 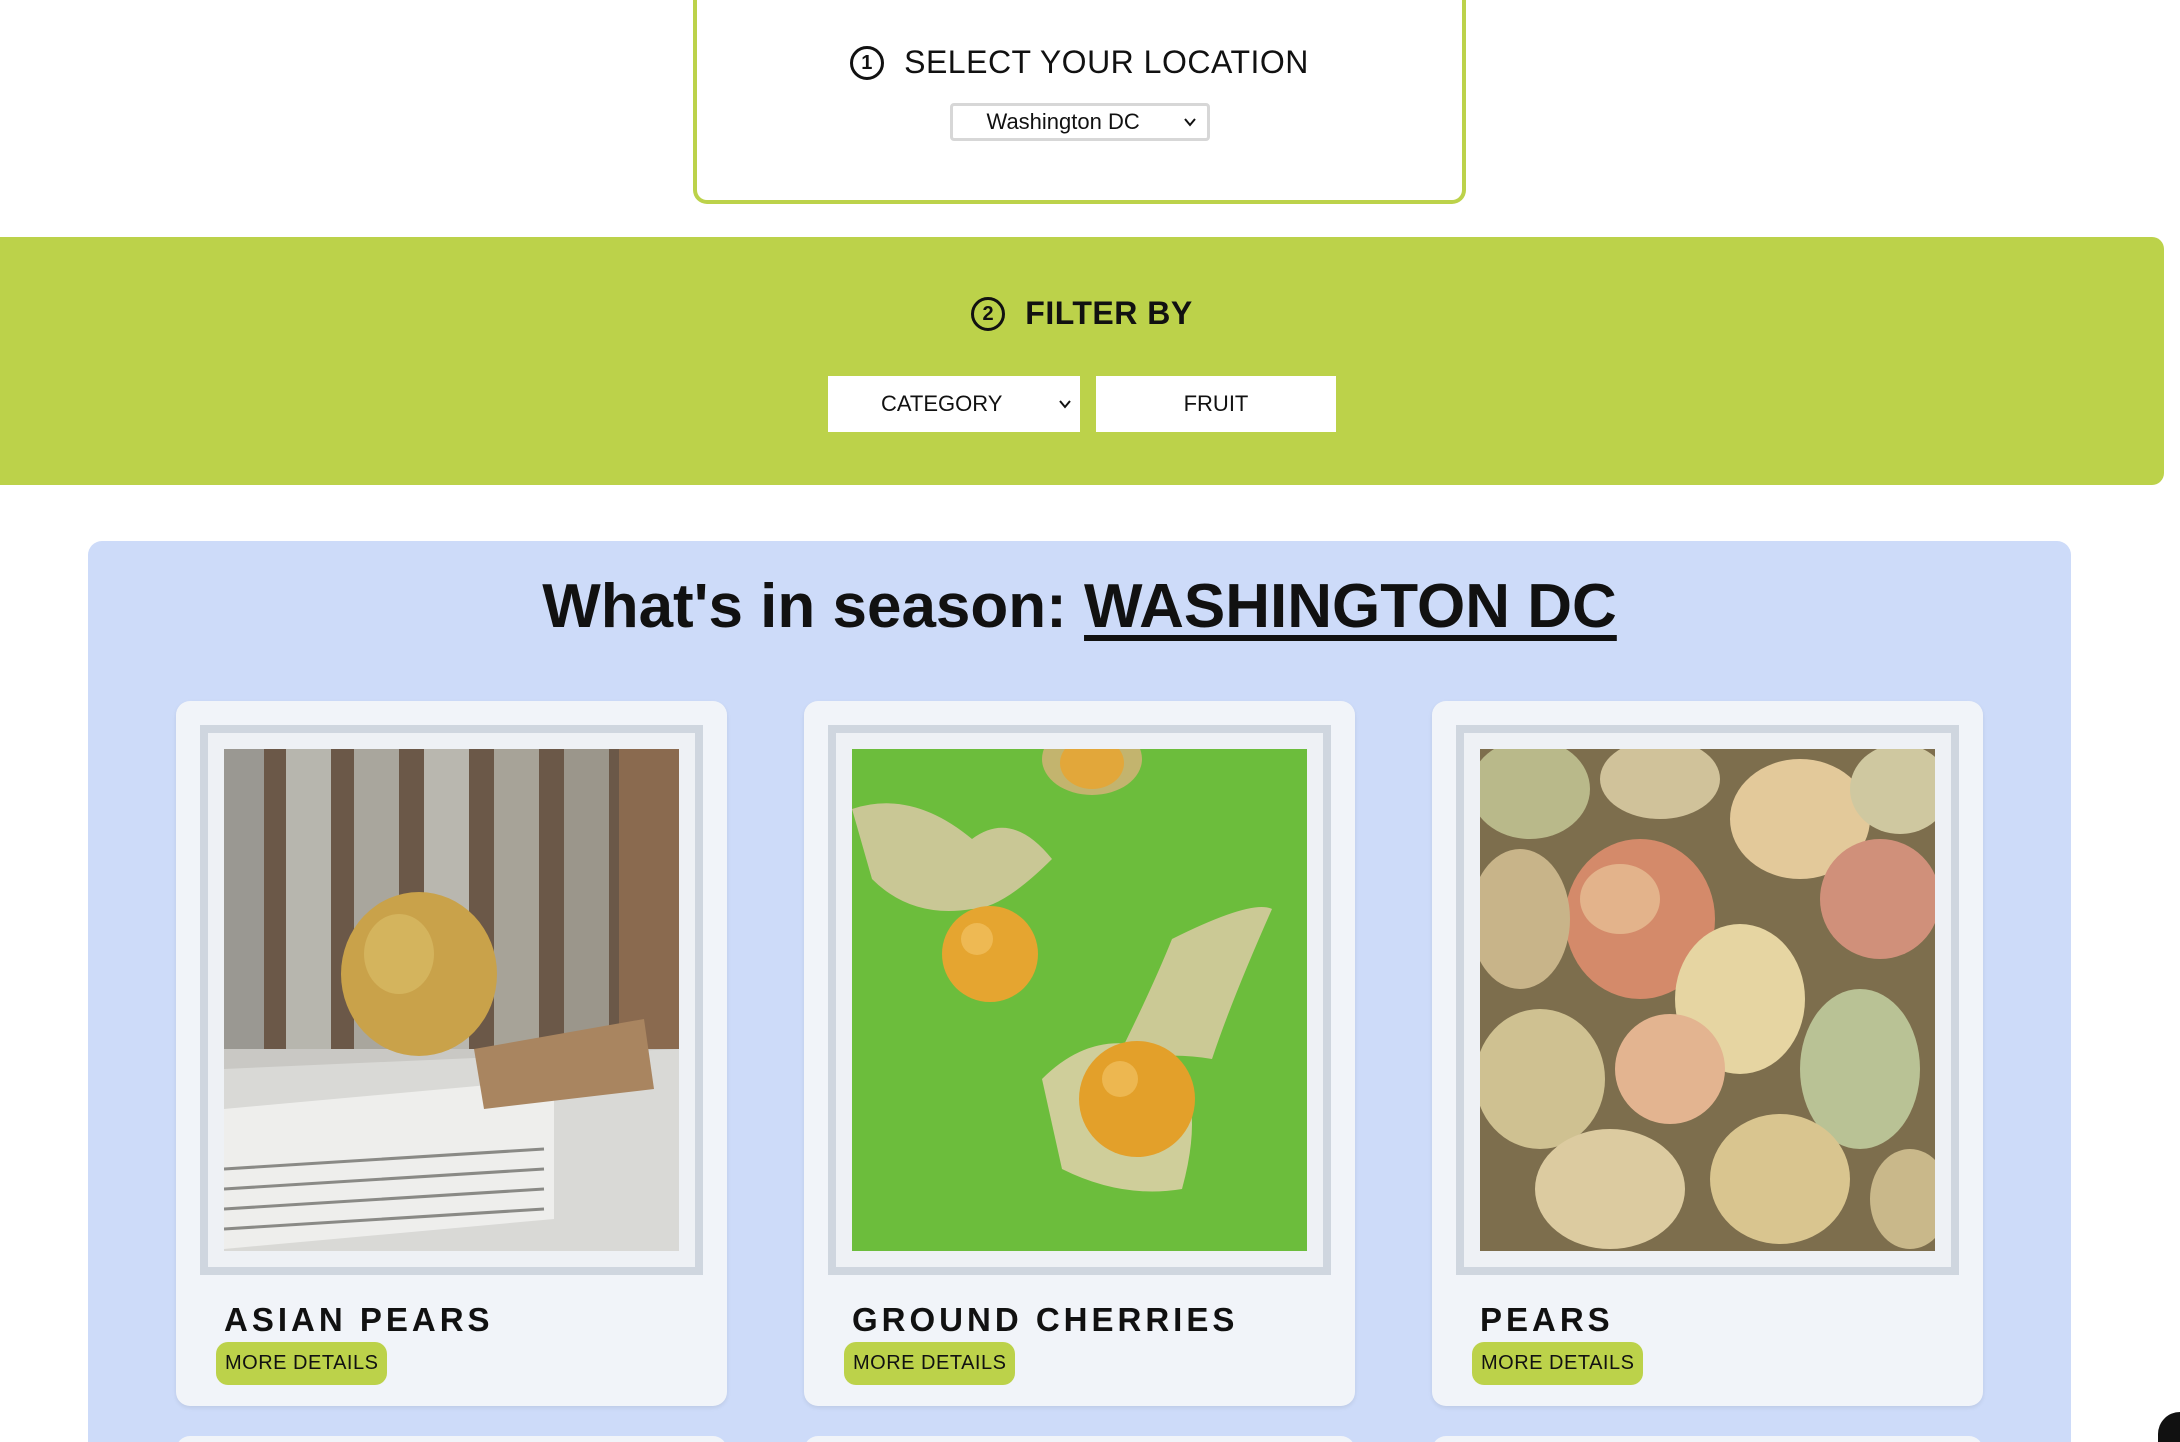 What do you see at coordinates (1045, 1319) in the screenshot?
I see `produce-name: GROUND CHERRIES` at bounding box center [1045, 1319].